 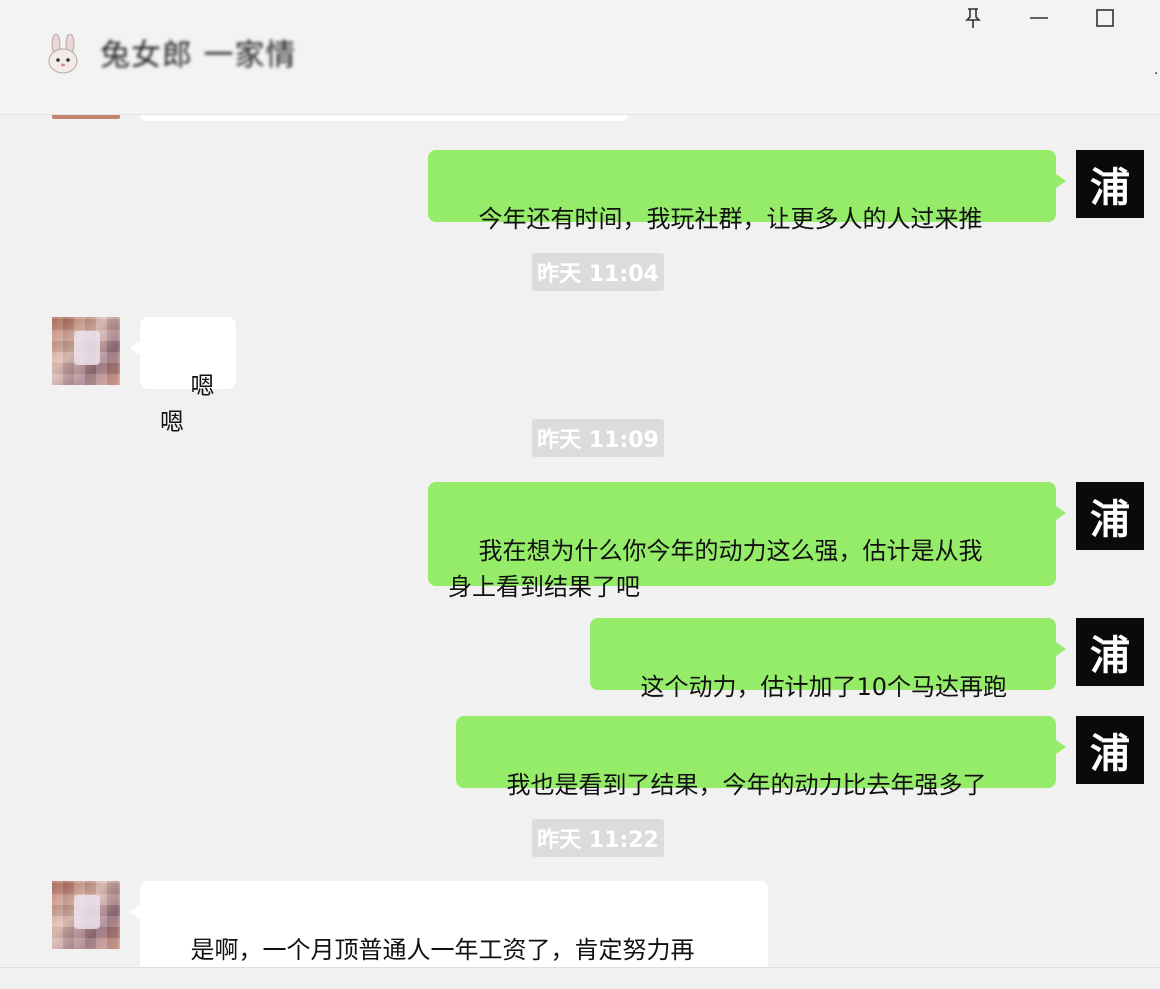 I want to click on message-bubble-outgoing: 今年还有时间，我玩社群，让更多人的人过来推, so click(x=747, y=191).